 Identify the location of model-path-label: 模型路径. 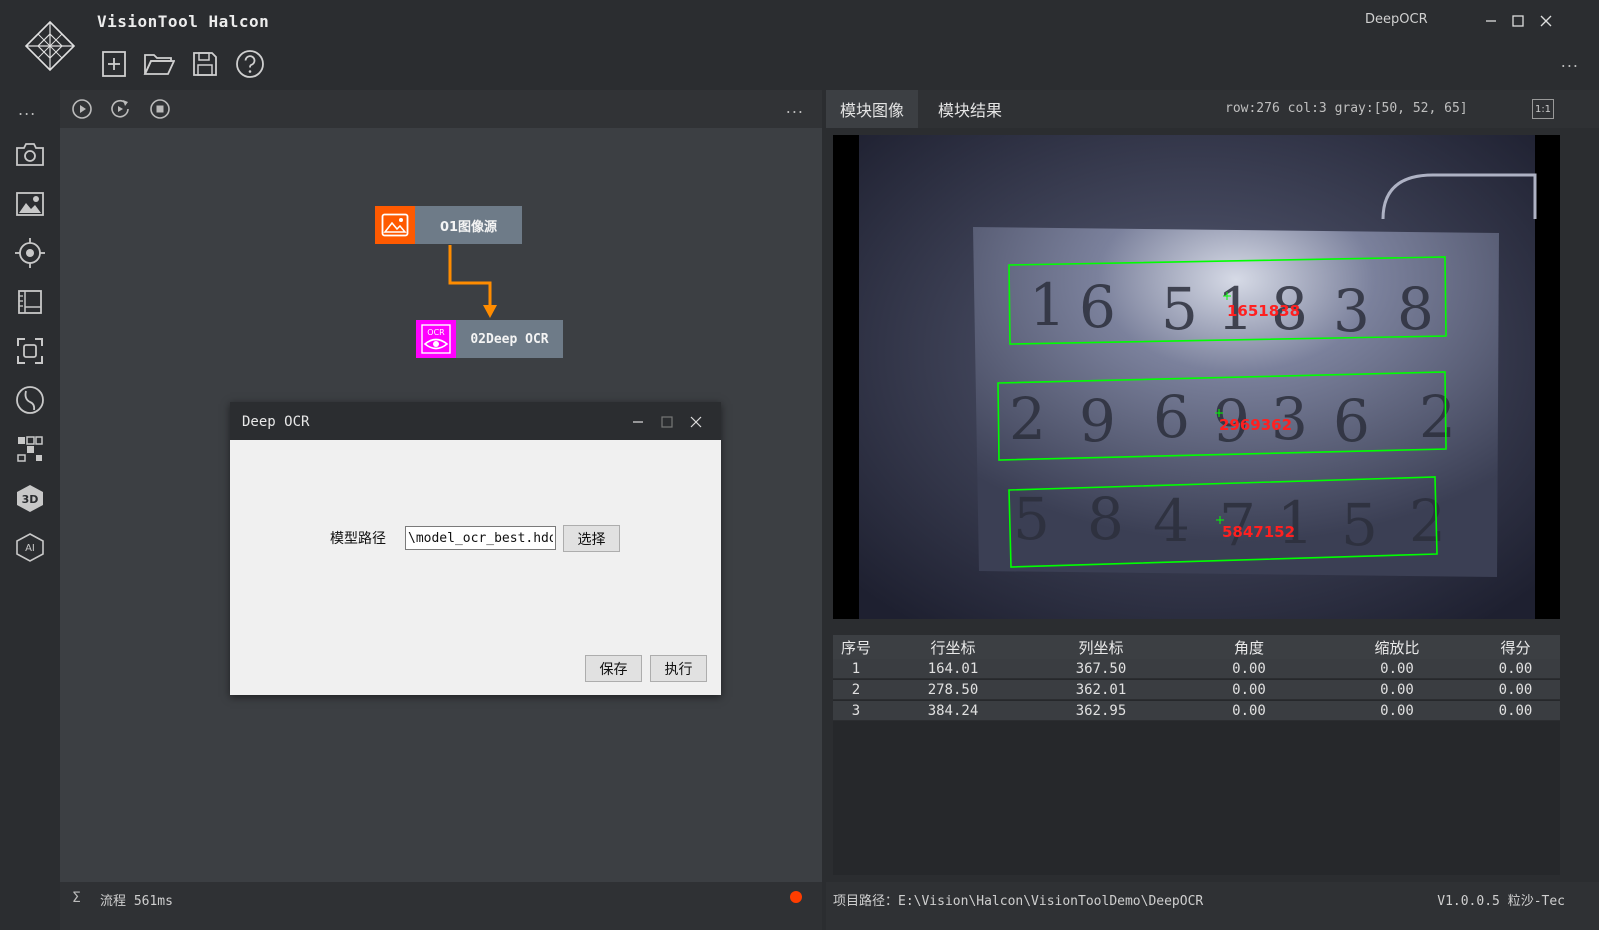
(358, 539).